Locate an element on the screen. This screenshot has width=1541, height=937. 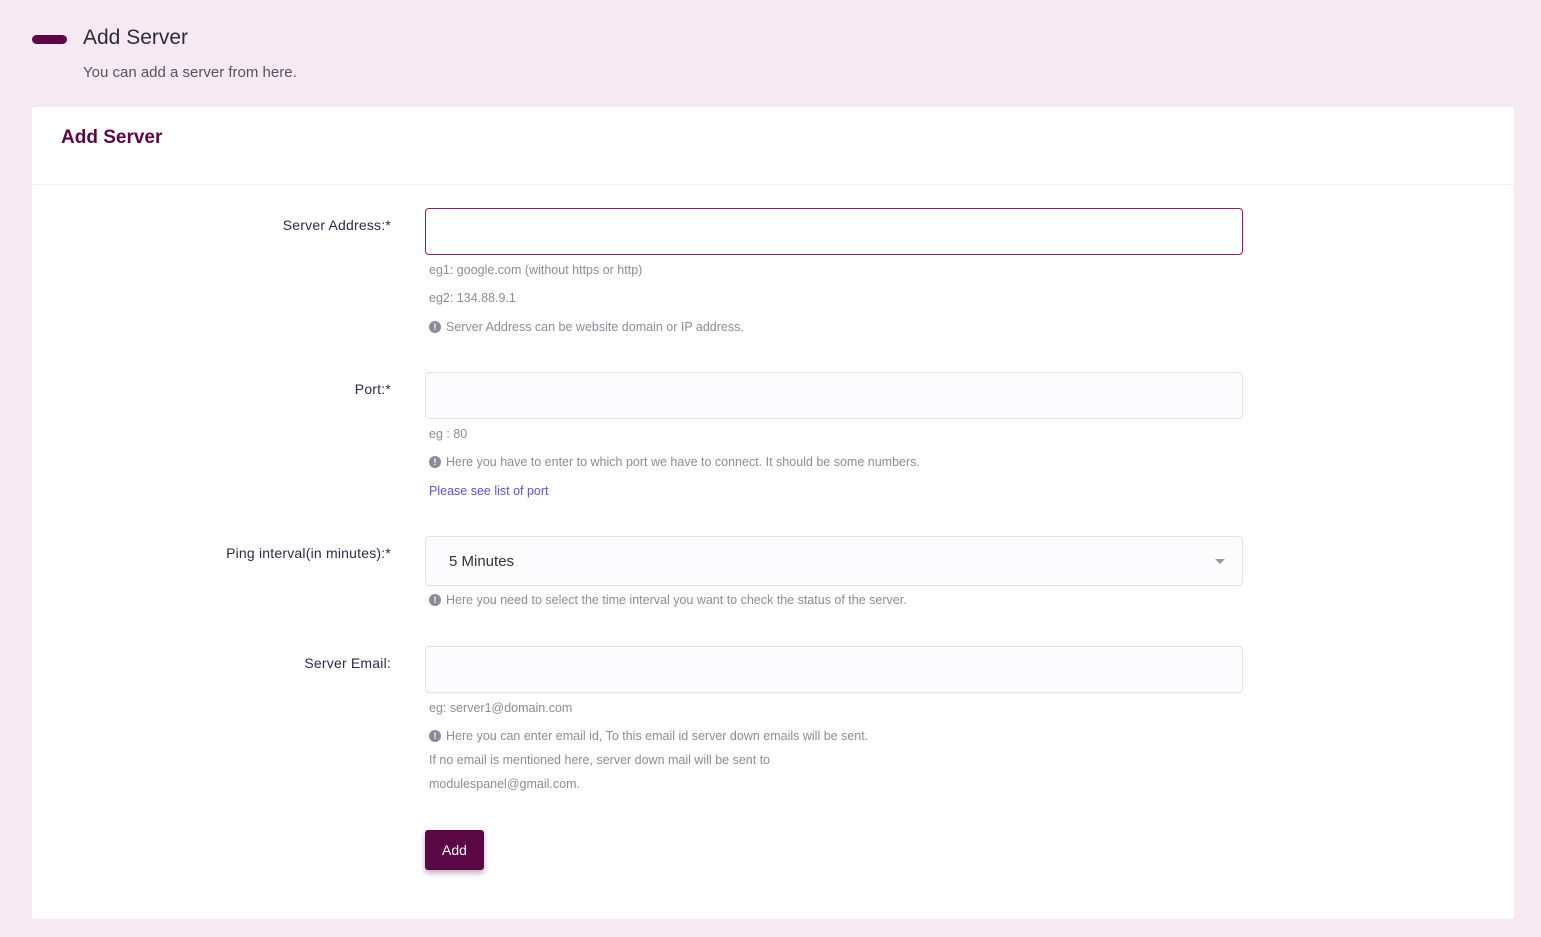
server-address-label: Server Address:* is located at coordinates (336, 225).